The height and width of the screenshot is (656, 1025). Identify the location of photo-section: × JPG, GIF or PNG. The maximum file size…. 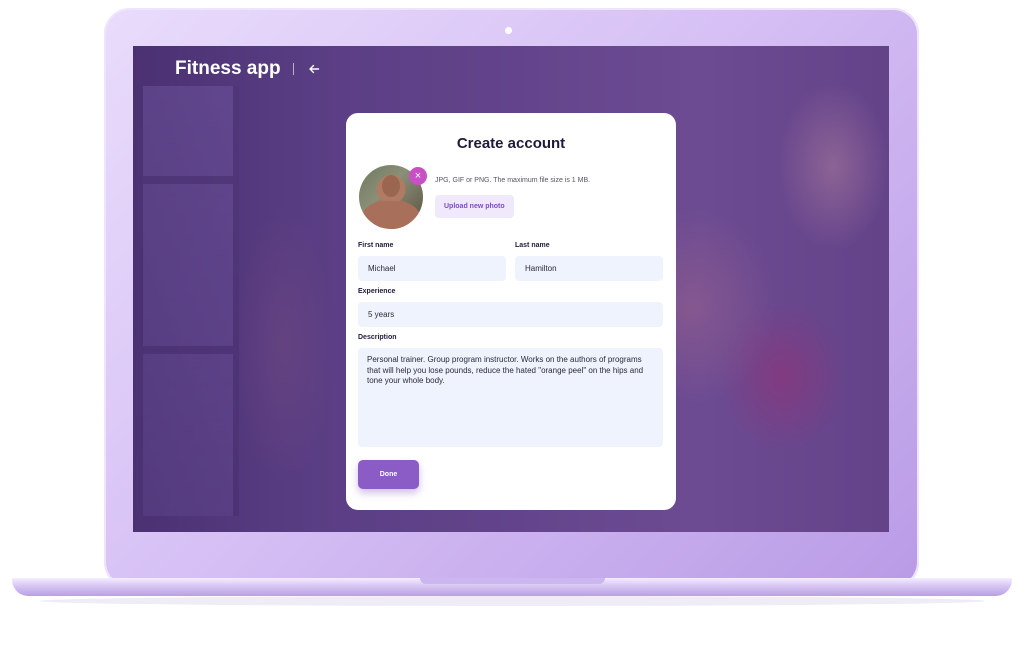
(474, 197).